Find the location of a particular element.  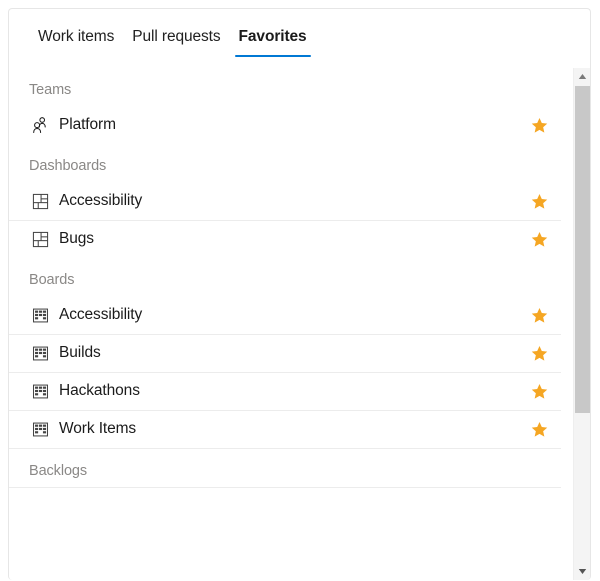

scroll-down-arrow-icon is located at coordinates (582, 571).